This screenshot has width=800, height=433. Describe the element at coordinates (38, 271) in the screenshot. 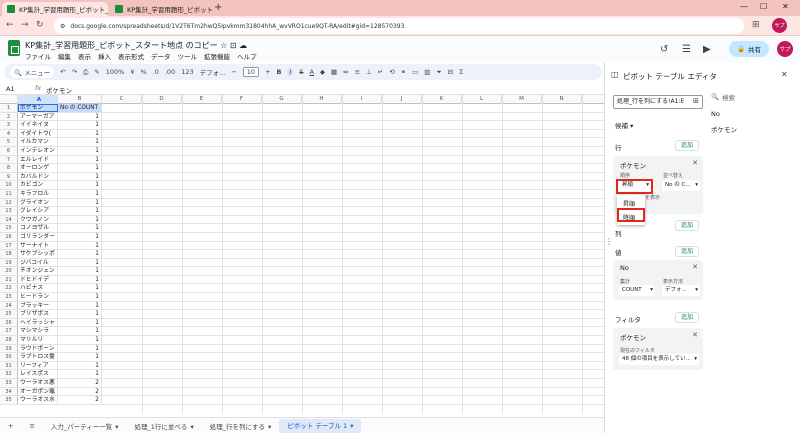

I see `cell-a: チオンジェン` at that location.